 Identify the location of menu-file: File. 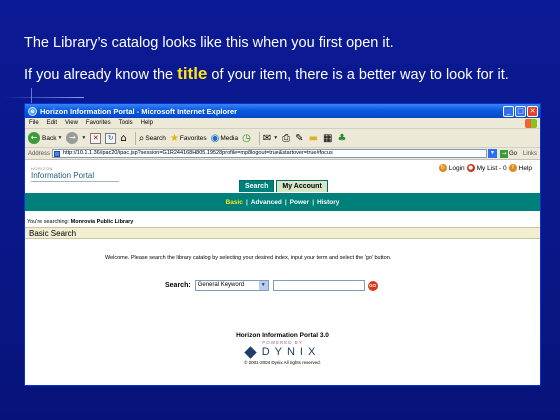
(34, 123).